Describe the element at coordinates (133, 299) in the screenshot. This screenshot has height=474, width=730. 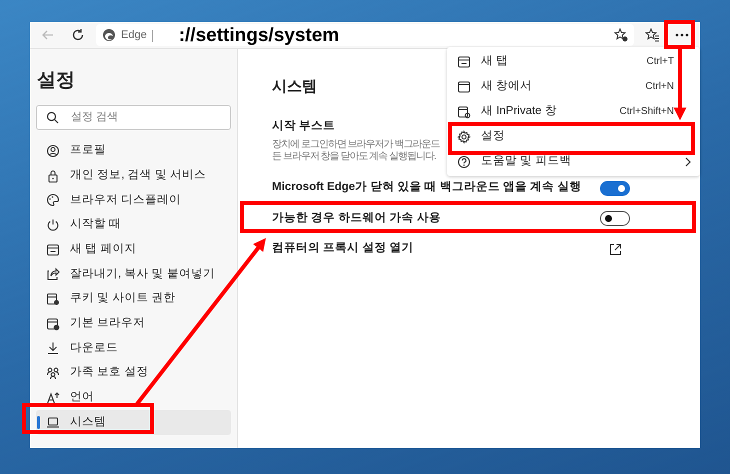
I see `sidebar-item: 쿠키 및 사이트 권한` at that location.